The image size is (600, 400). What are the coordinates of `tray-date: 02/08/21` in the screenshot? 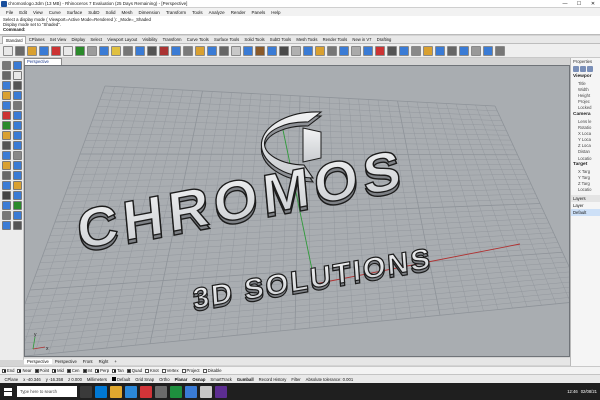 It's located at (589, 391).